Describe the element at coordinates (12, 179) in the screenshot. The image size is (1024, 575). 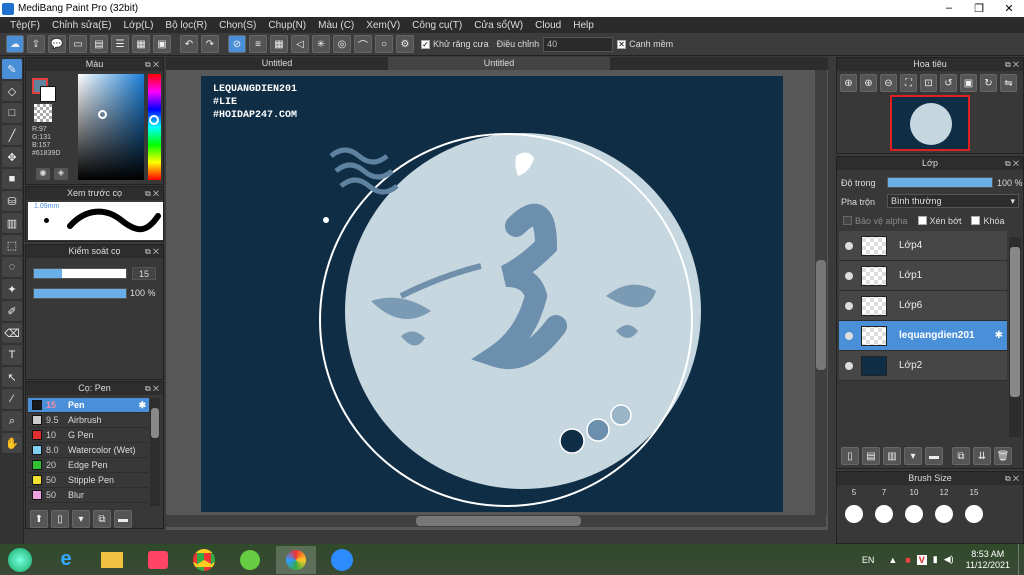
I see `fill-rect-icon: ■` at that location.